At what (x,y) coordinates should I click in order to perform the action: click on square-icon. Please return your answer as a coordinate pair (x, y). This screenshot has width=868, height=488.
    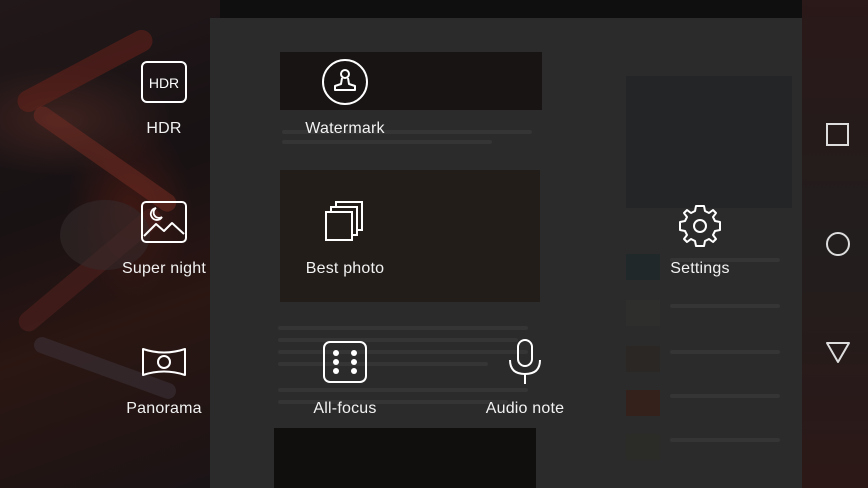
    Looking at the image, I should click on (837, 134).